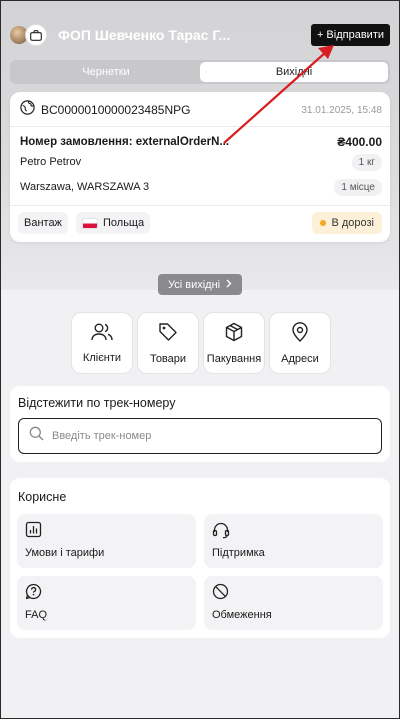 The image size is (400, 719). I want to click on cargo-type-tag: Вантаж, so click(43, 223).